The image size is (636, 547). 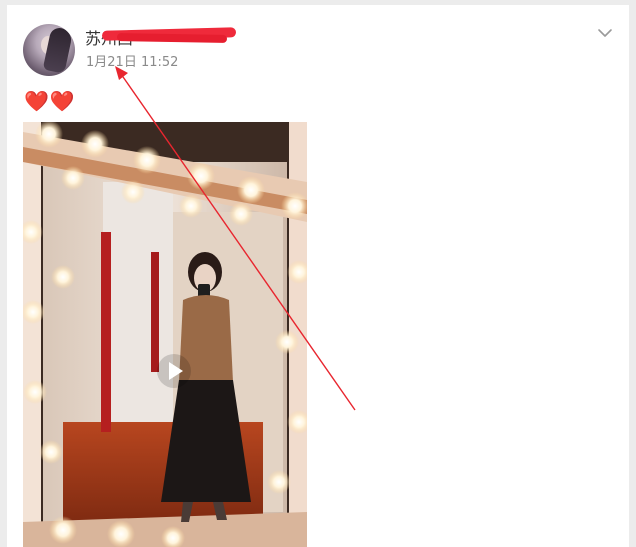 I want to click on post-timestamp: 1月21日 11:52, so click(x=132, y=60).